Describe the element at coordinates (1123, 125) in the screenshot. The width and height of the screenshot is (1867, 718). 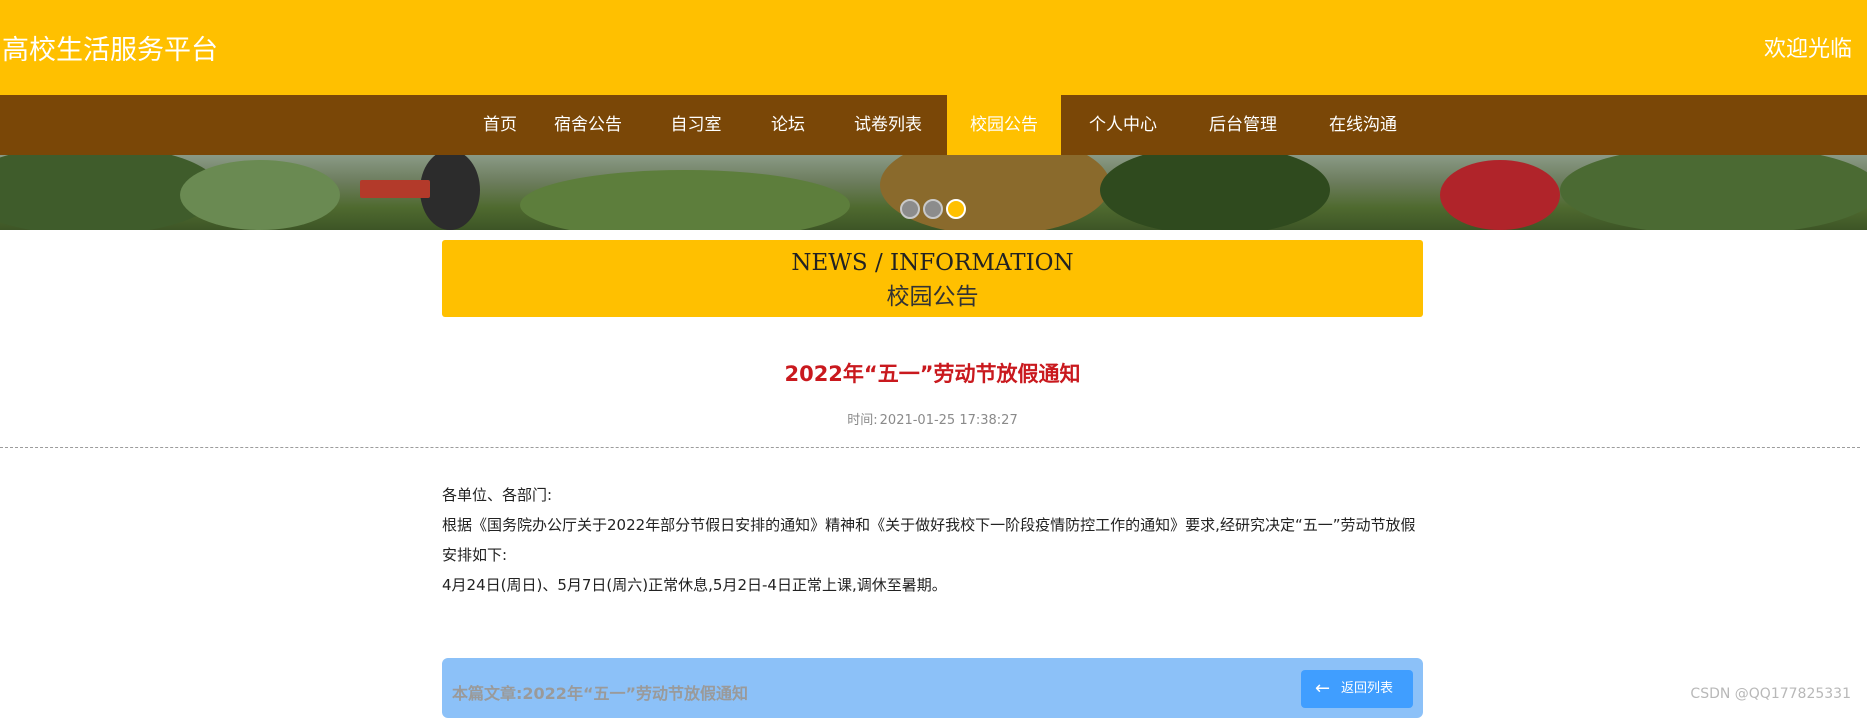
I see `nav-item-personal-center: 个人中心` at that location.